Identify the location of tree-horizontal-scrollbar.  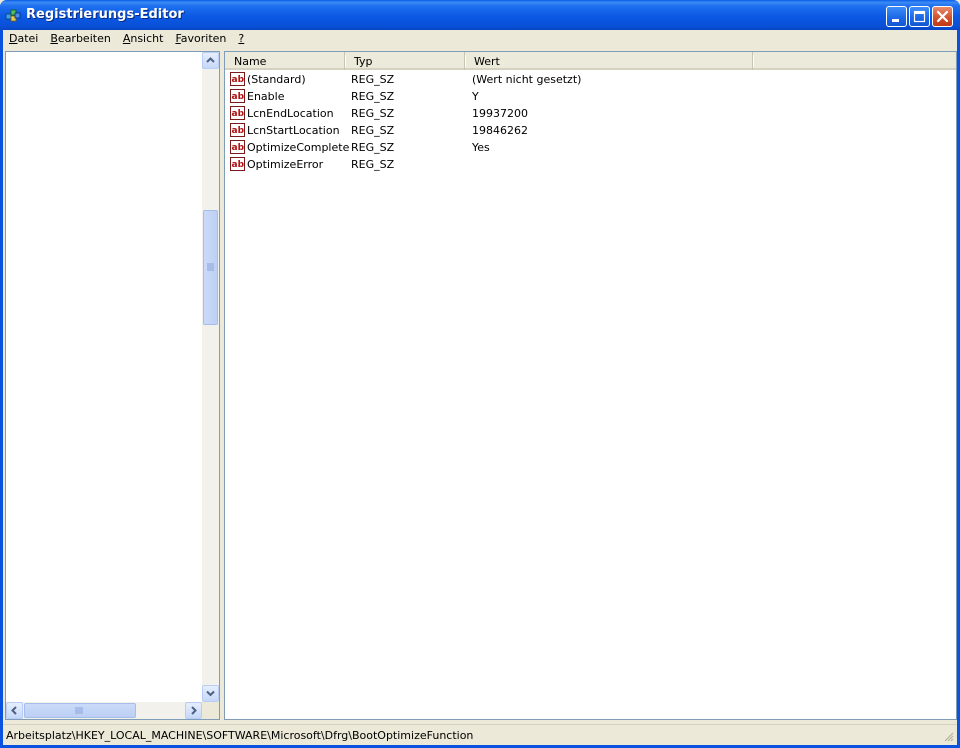
(104, 710).